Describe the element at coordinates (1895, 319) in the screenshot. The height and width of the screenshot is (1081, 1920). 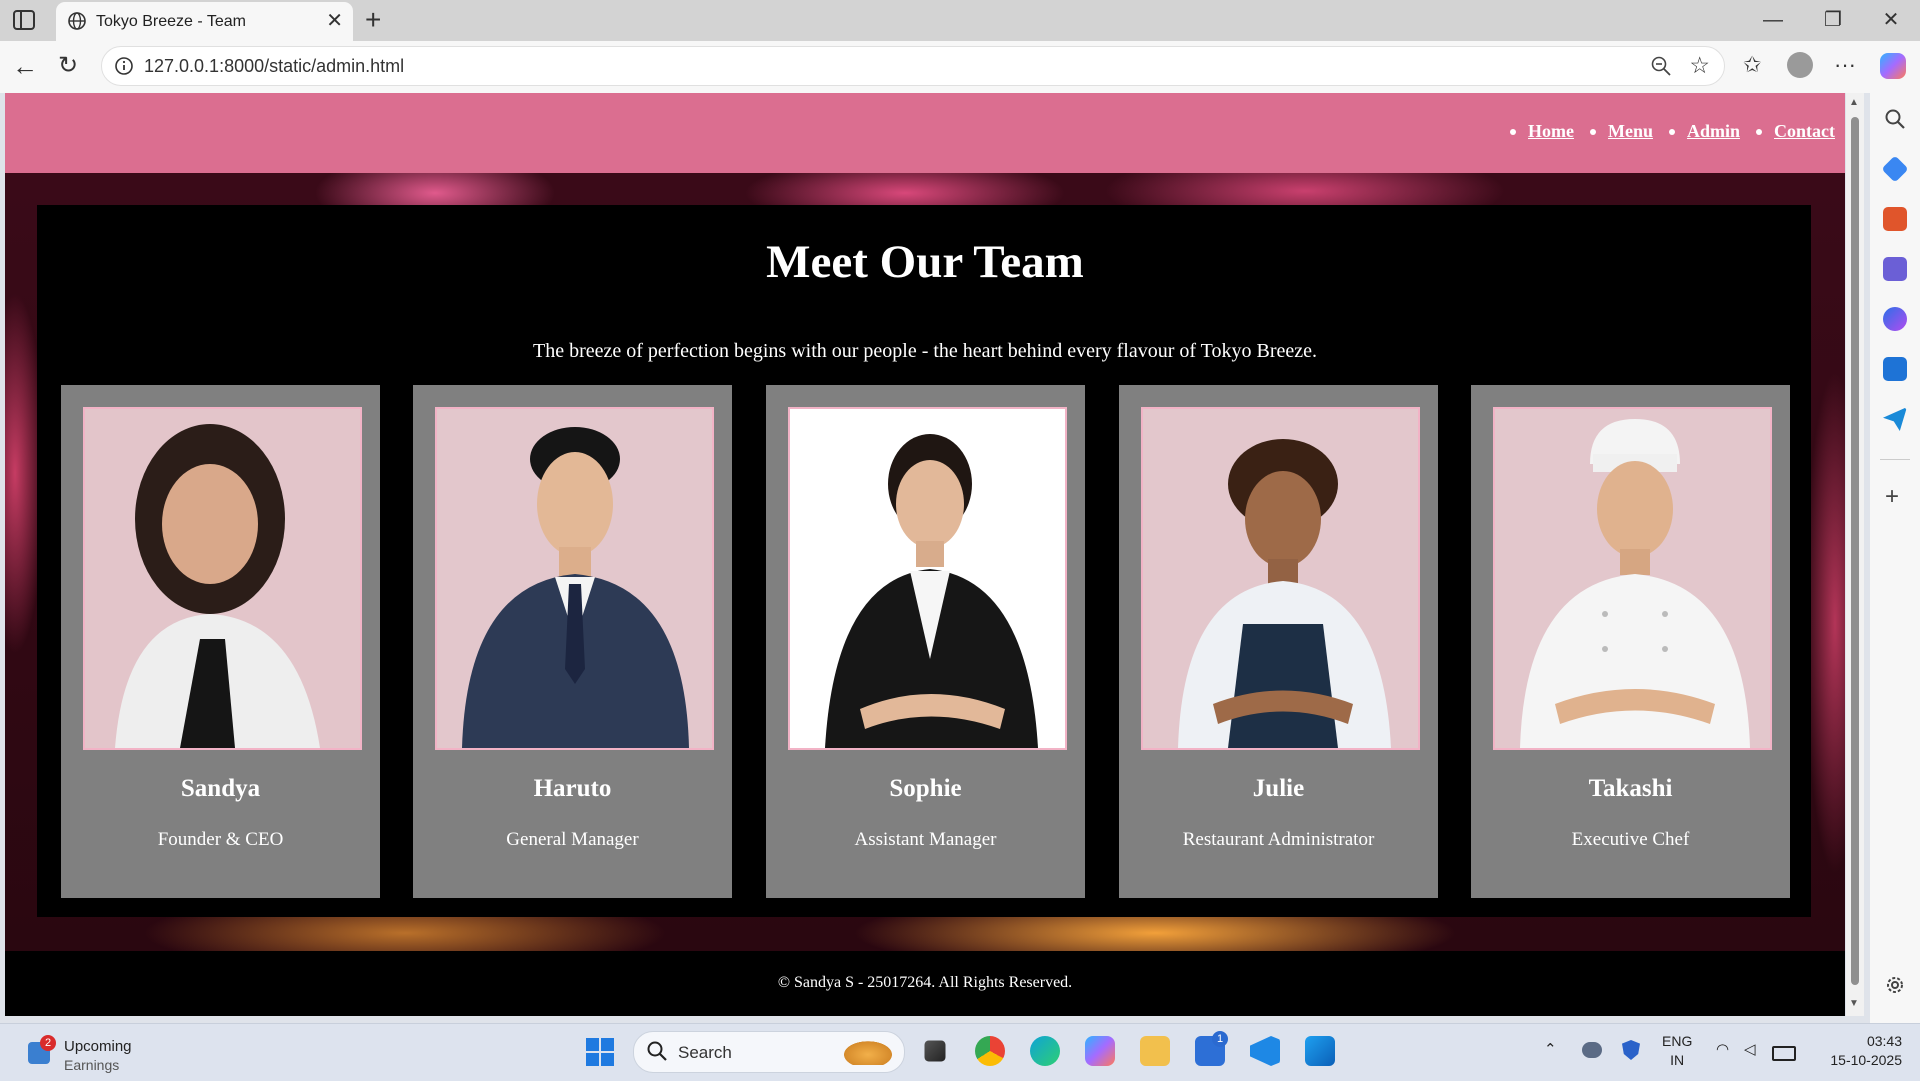
I see `microsoft365-icon` at that location.